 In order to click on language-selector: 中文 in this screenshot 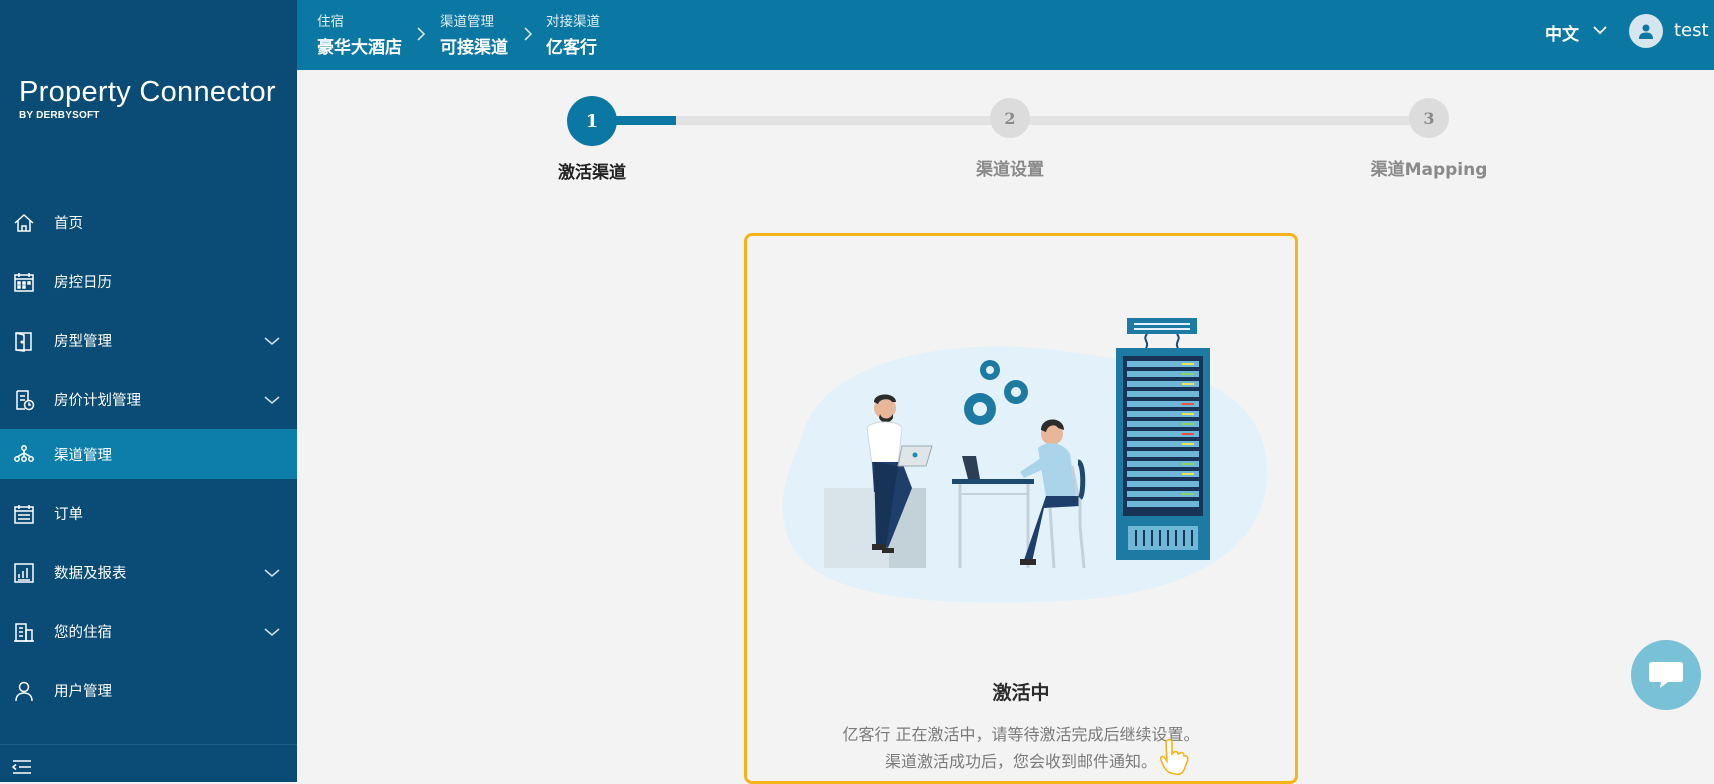, I will do `click(1562, 32)`.